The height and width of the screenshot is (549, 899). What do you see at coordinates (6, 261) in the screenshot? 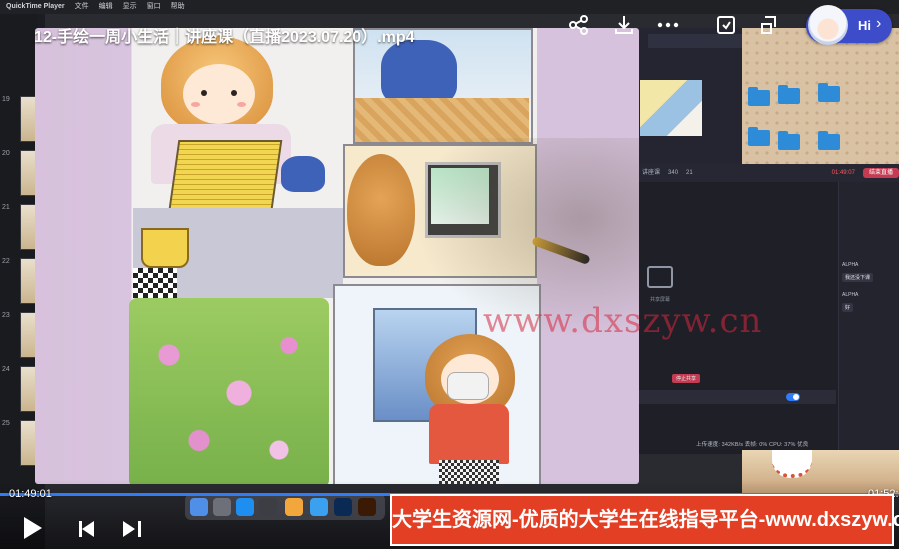
I see `slide-number: 22` at bounding box center [6, 261].